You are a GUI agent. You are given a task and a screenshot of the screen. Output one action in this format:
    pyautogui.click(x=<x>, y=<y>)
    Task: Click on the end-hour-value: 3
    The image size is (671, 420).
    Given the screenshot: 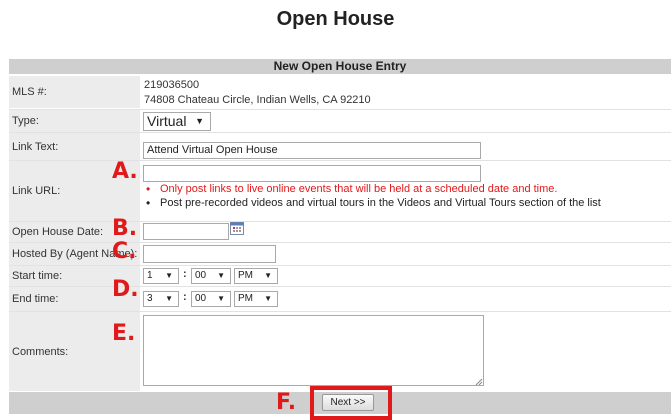 What is the action you would take?
    pyautogui.click(x=150, y=298)
    